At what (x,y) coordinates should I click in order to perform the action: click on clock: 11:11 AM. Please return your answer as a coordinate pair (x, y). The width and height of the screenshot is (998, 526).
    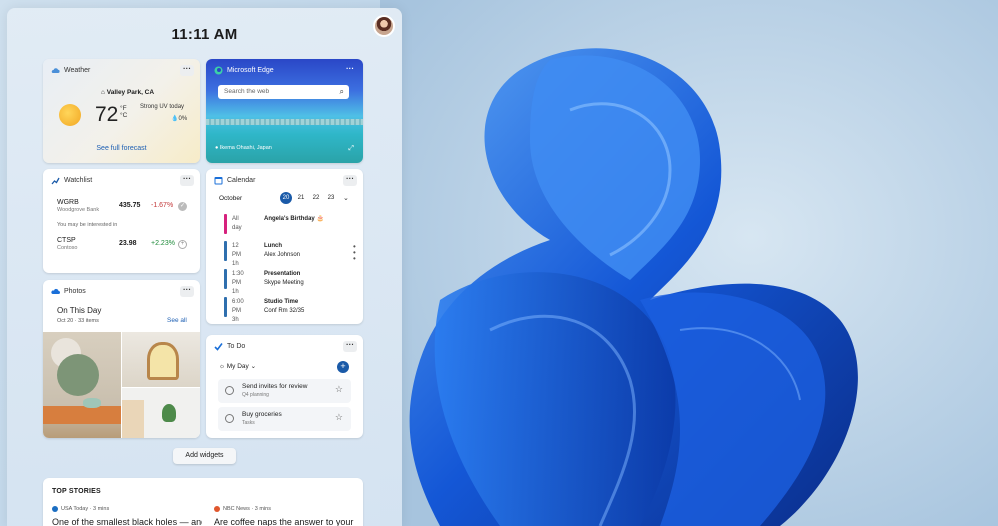
    Looking at the image, I should click on (204, 34).